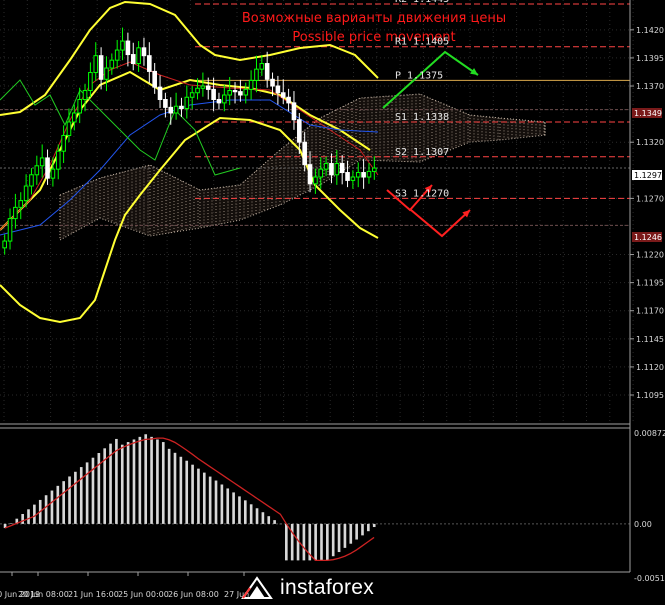 This screenshot has height=605, width=665. What do you see at coordinates (257, 587) in the screenshot?
I see `logo-mark-icon` at bounding box center [257, 587].